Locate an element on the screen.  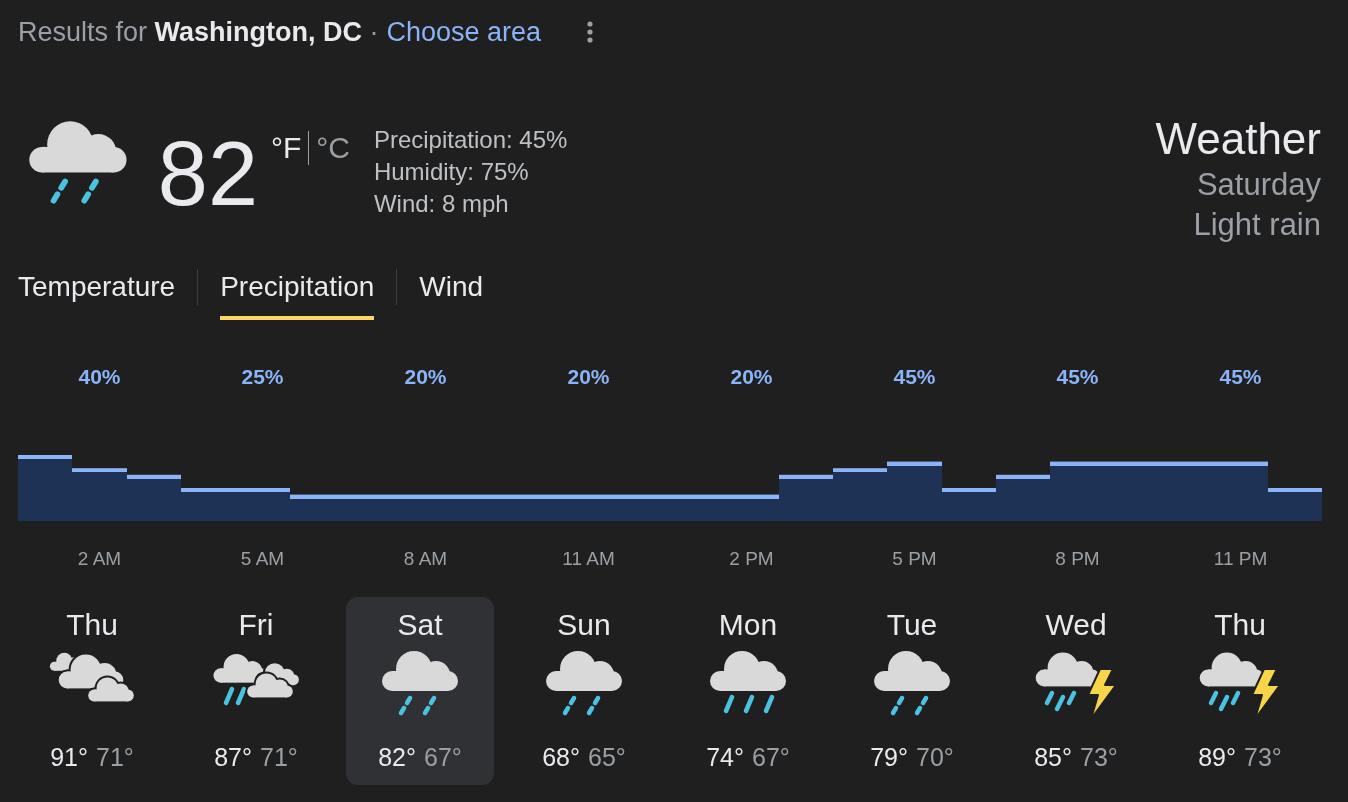
high-temperature: 87° is located at coordinates (233, 757).